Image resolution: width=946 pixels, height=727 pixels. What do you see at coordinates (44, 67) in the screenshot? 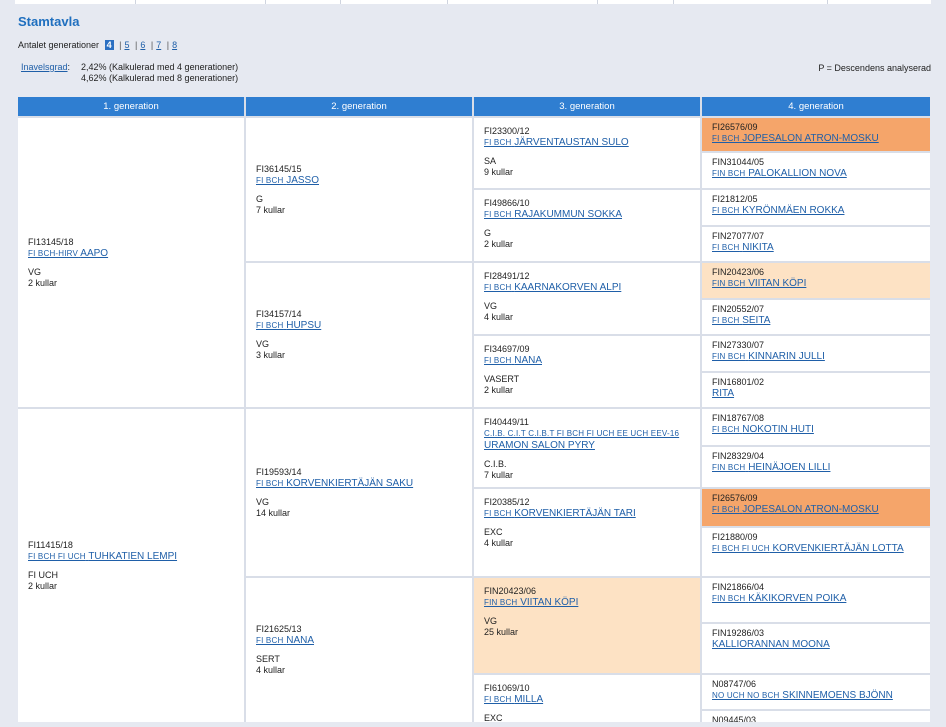
I see `inbreeding-link: Inavelsgrad` at bounding box center [44, 67].